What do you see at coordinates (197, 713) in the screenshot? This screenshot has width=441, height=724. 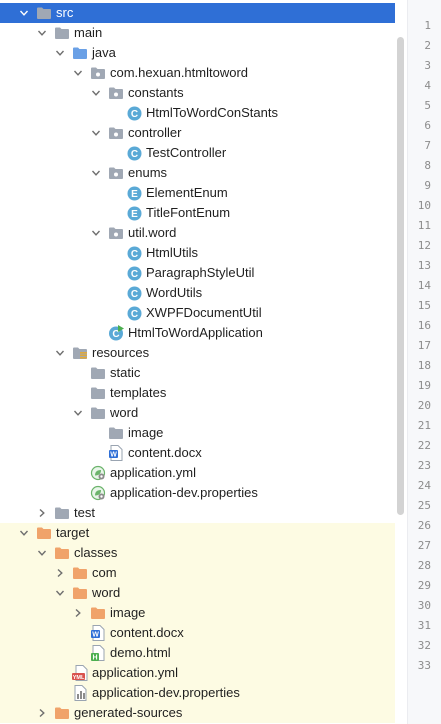 I see `tree-item: generated-sources` at bounding box center [197, 713].